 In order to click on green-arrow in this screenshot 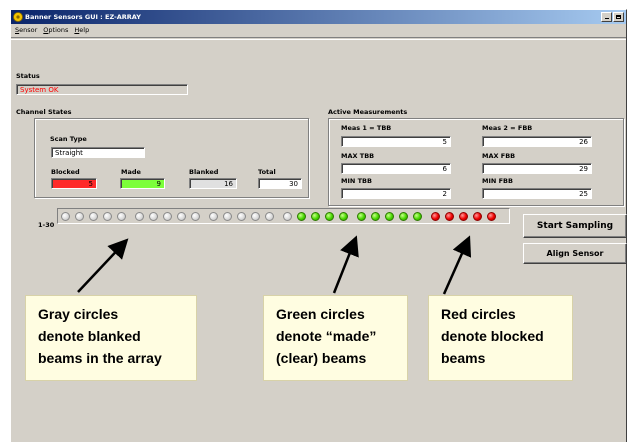, I will do `click(345, 264)`.